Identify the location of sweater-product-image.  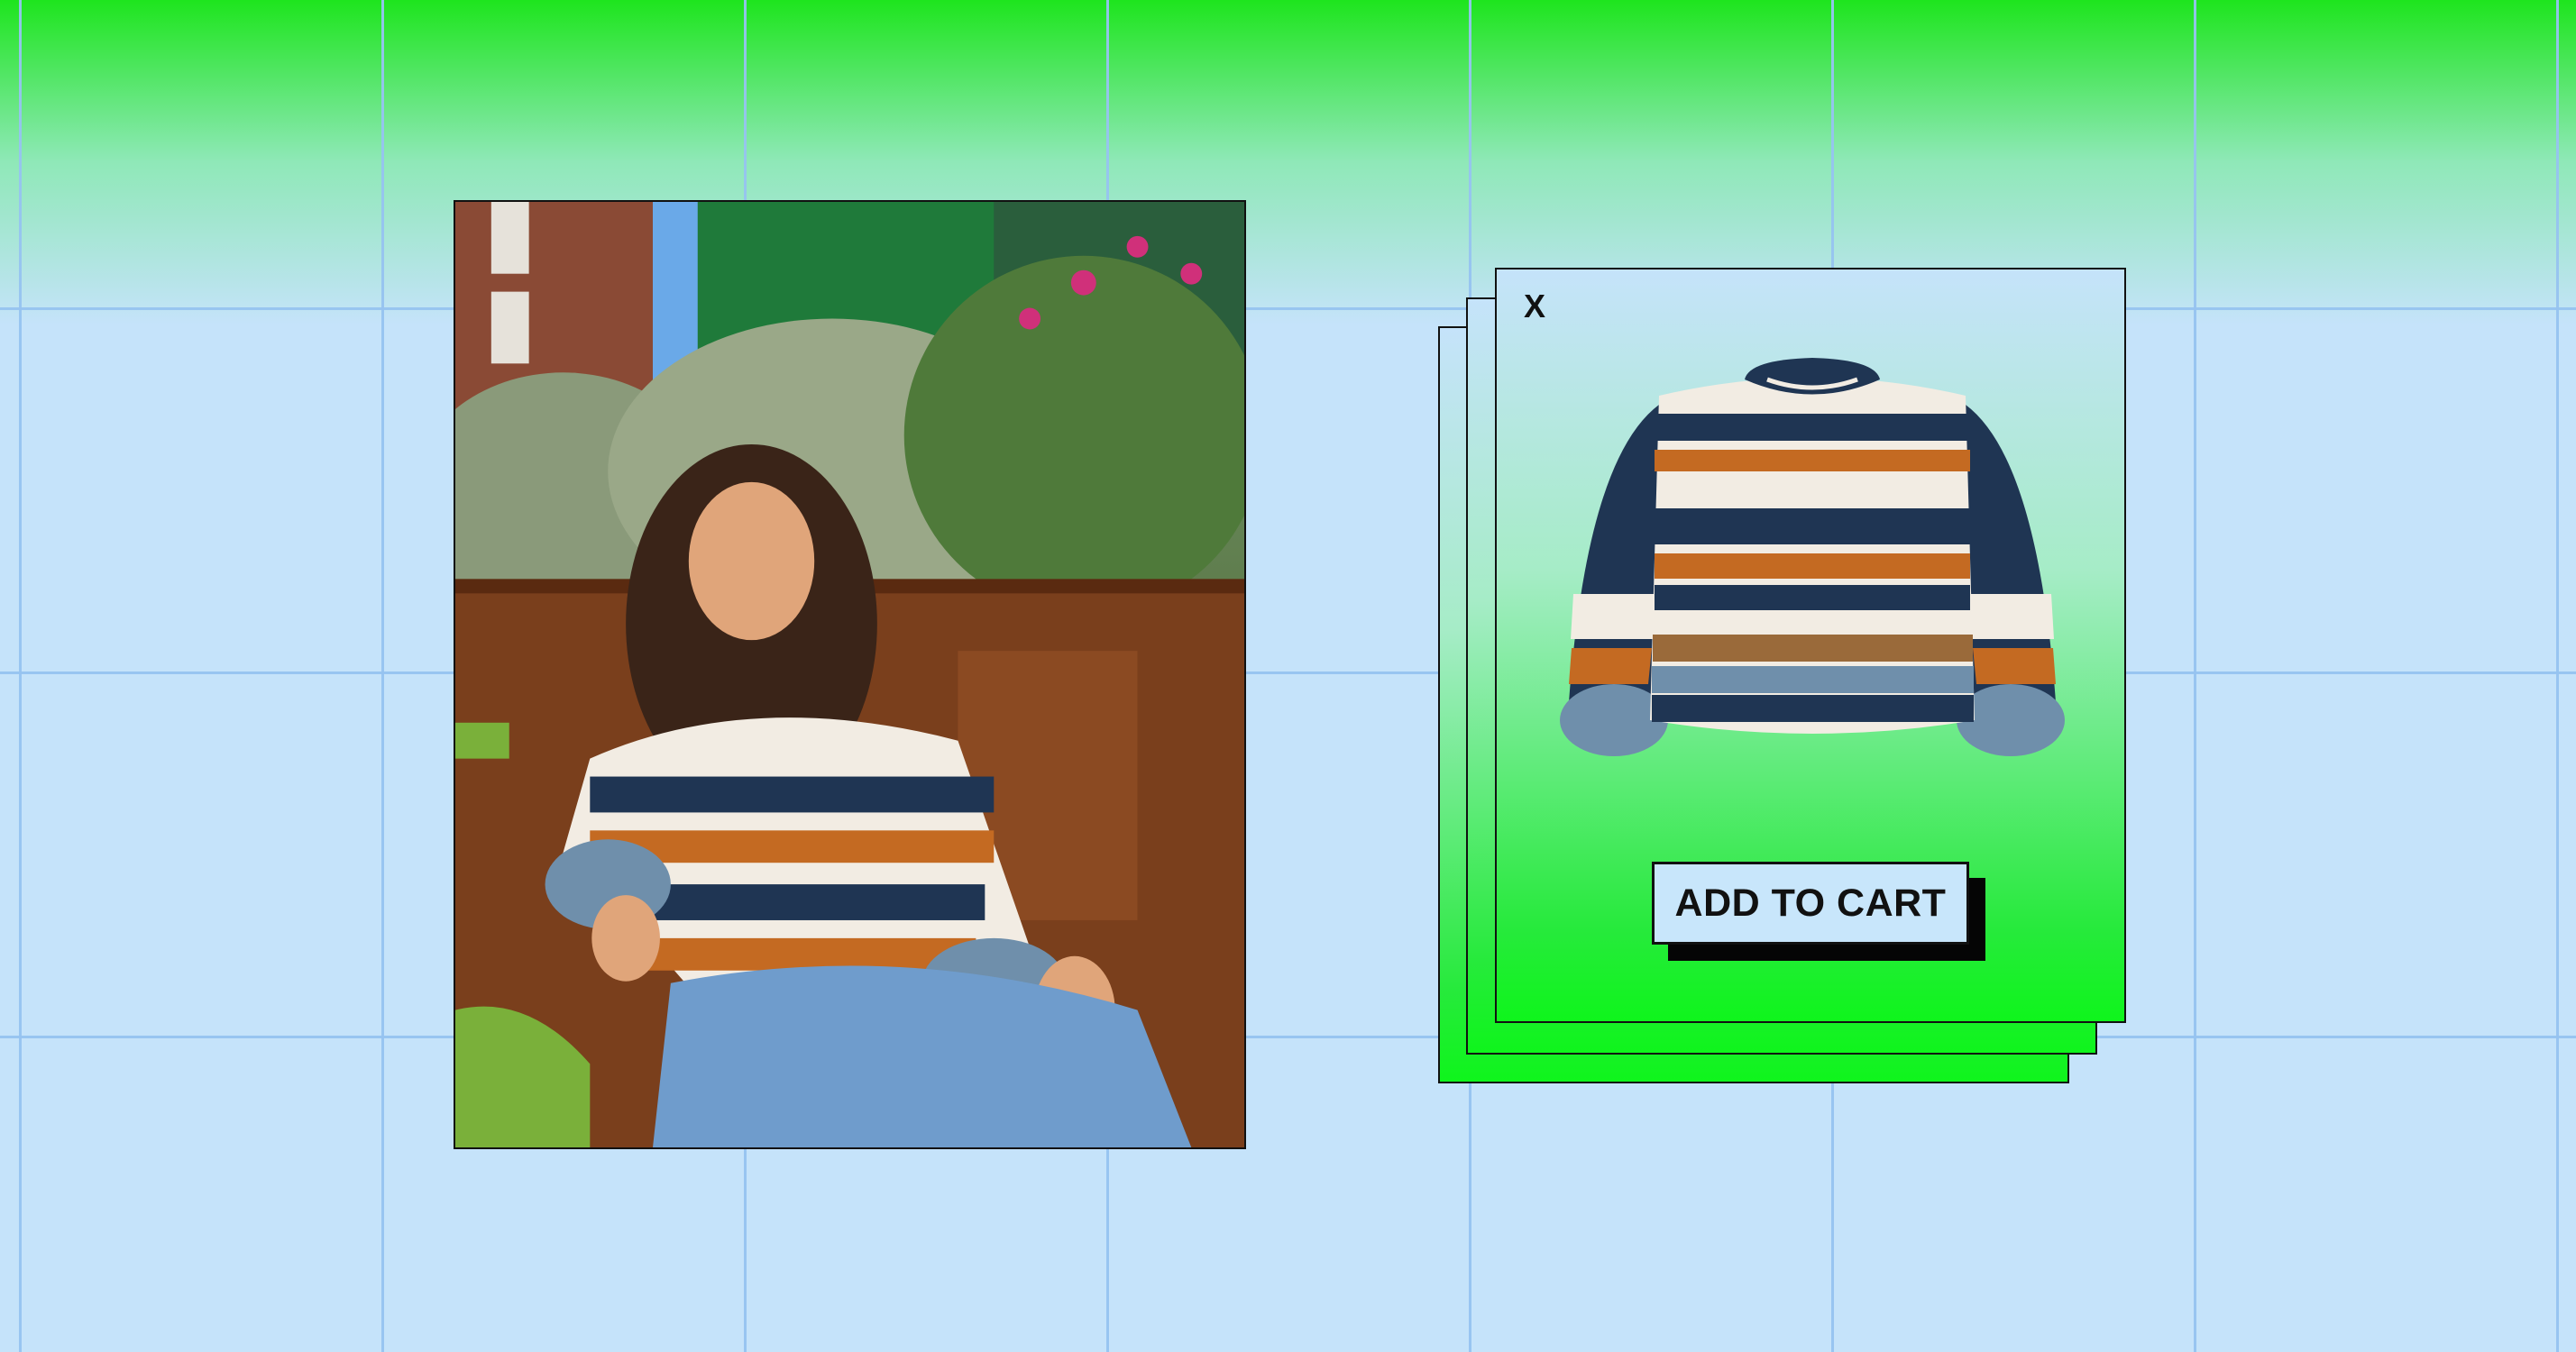
(1812, 558).